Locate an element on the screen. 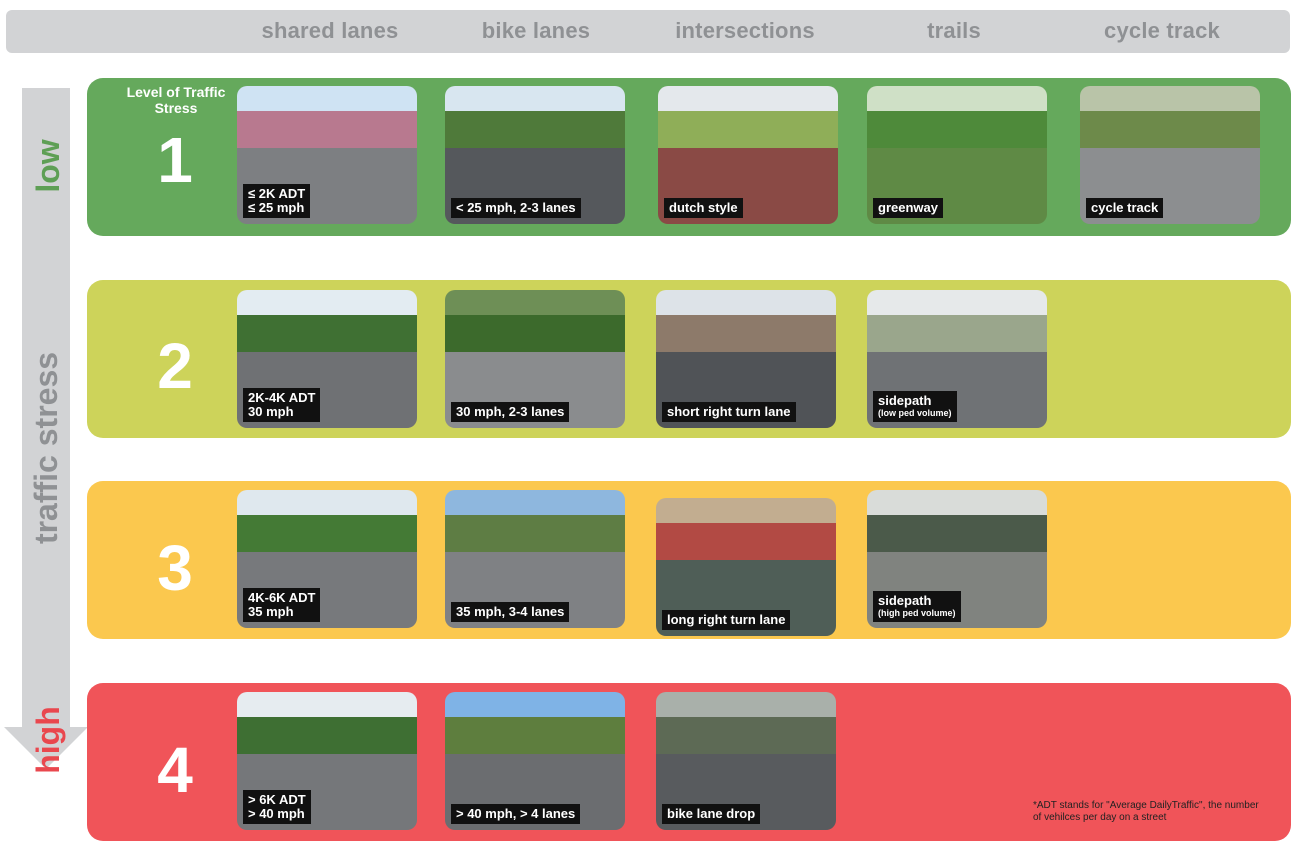 The image size is (1291, 842). photo-shared-lanes-level-1: ≤ 2K ADT ≤ 25 mph is located at coordinates (327, 155).